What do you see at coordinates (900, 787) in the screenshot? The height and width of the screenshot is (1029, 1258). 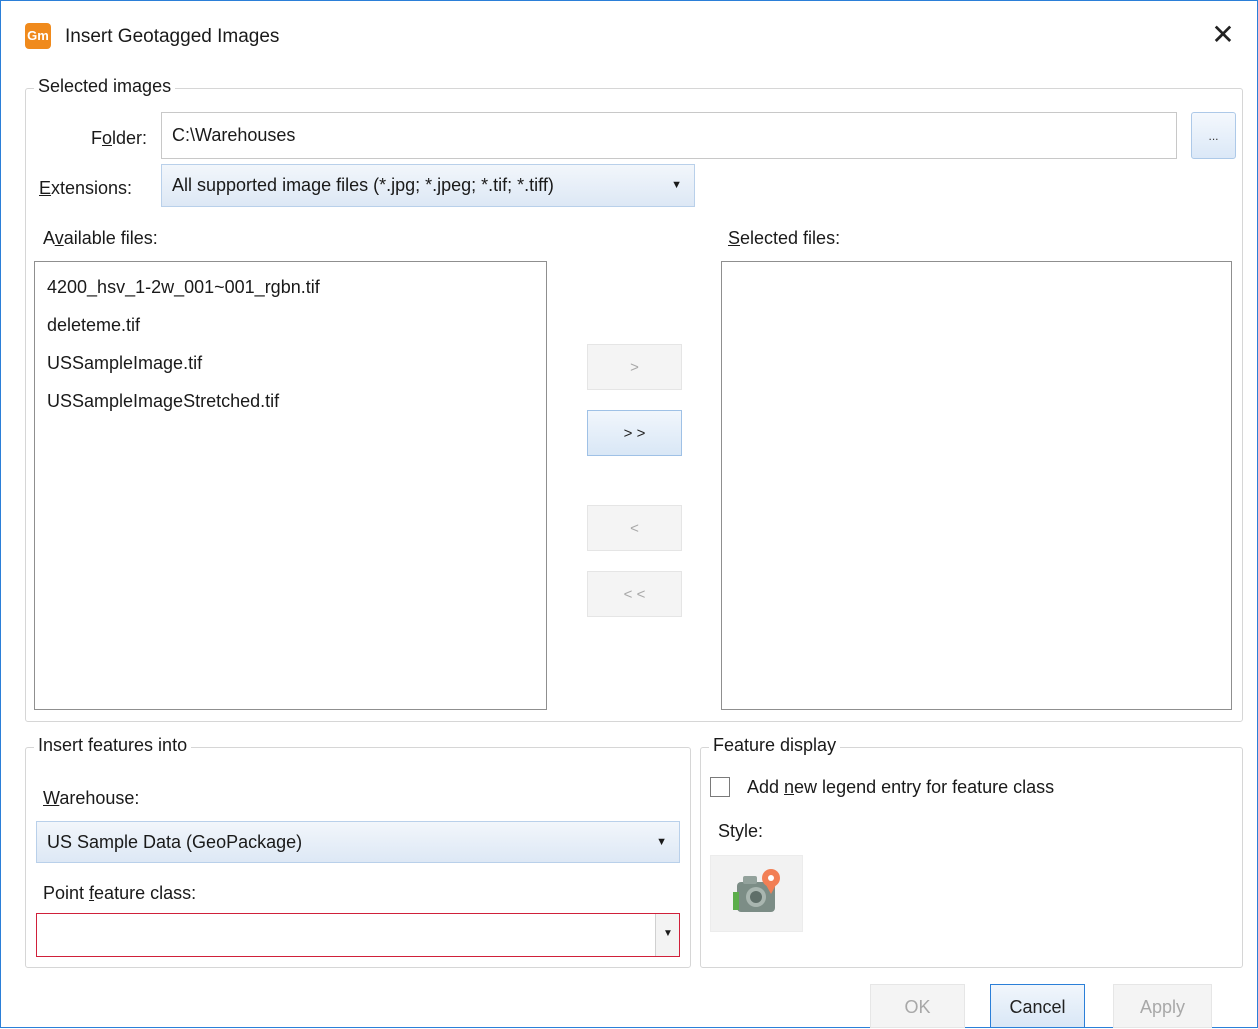 I see `add-legend-entry-label: Add new legend entry for feature class` at bounding box center [900, 787].